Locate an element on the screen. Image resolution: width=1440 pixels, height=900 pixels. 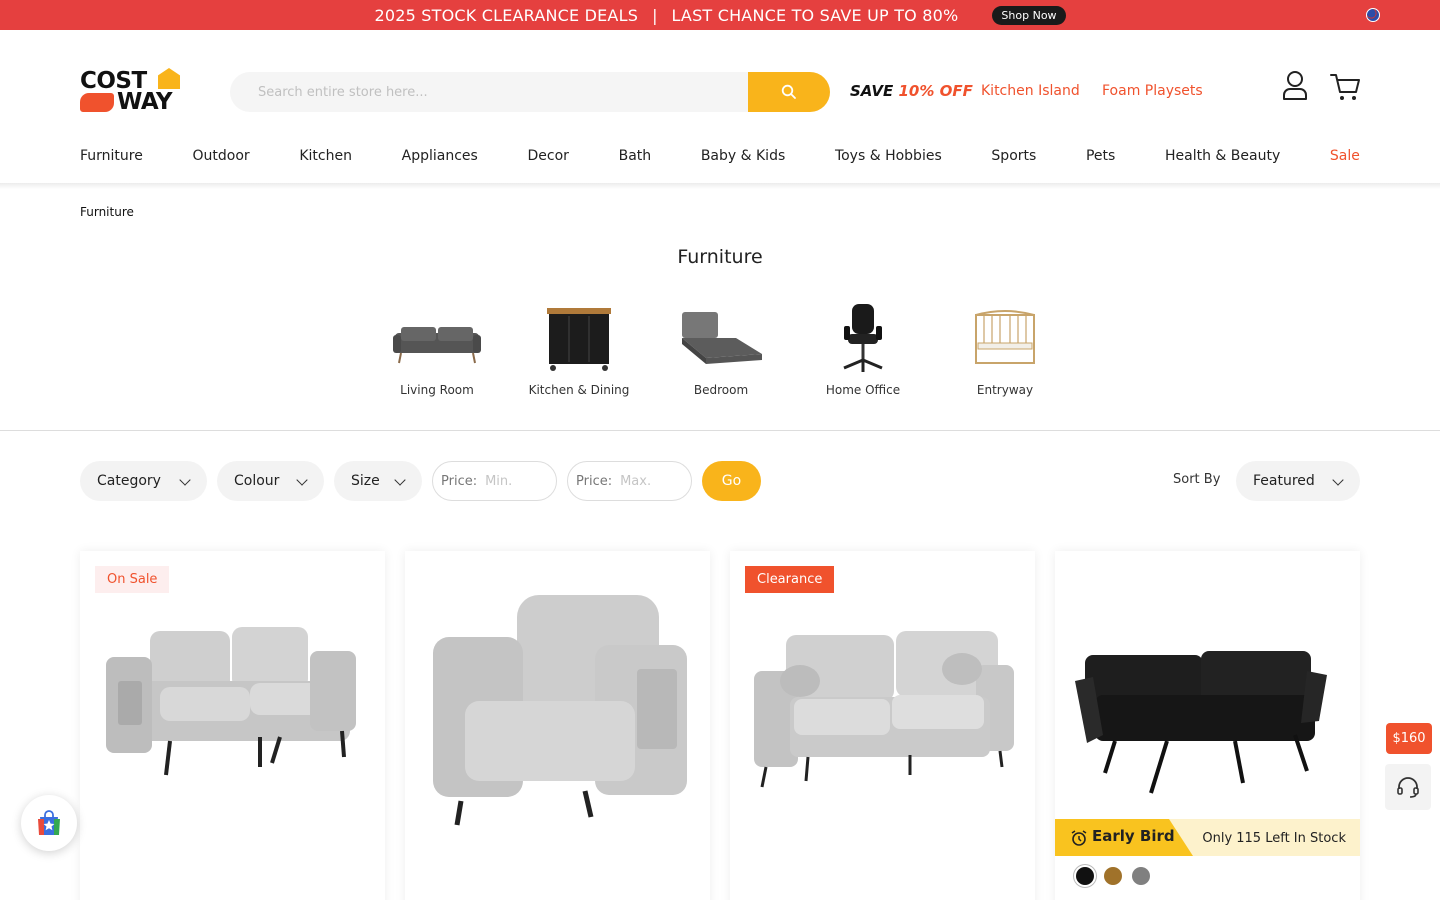
costway-logo: COST WAY is located at coordinates (131, 91).